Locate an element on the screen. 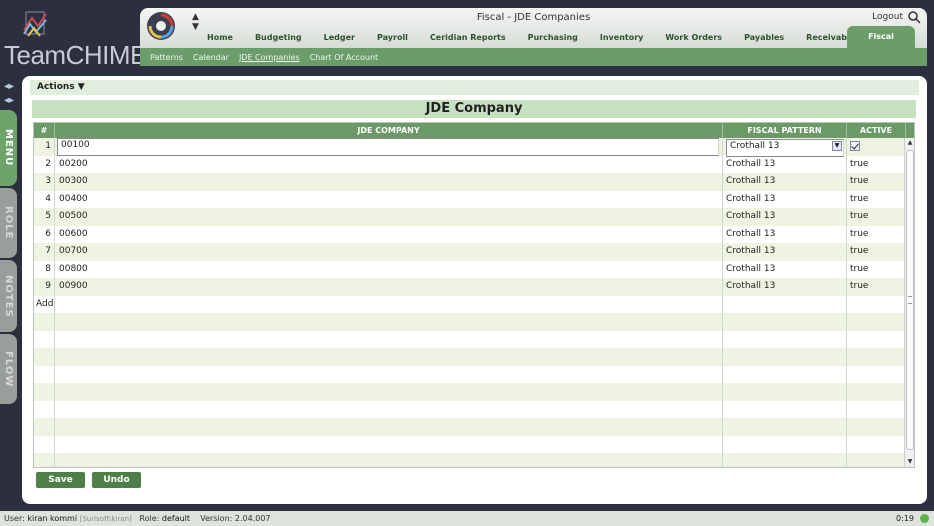 The height and width of the screenshot is (526, 934). table-row: 1 00100 Crothall 13 ▼ is located at coordinates (470, 147).